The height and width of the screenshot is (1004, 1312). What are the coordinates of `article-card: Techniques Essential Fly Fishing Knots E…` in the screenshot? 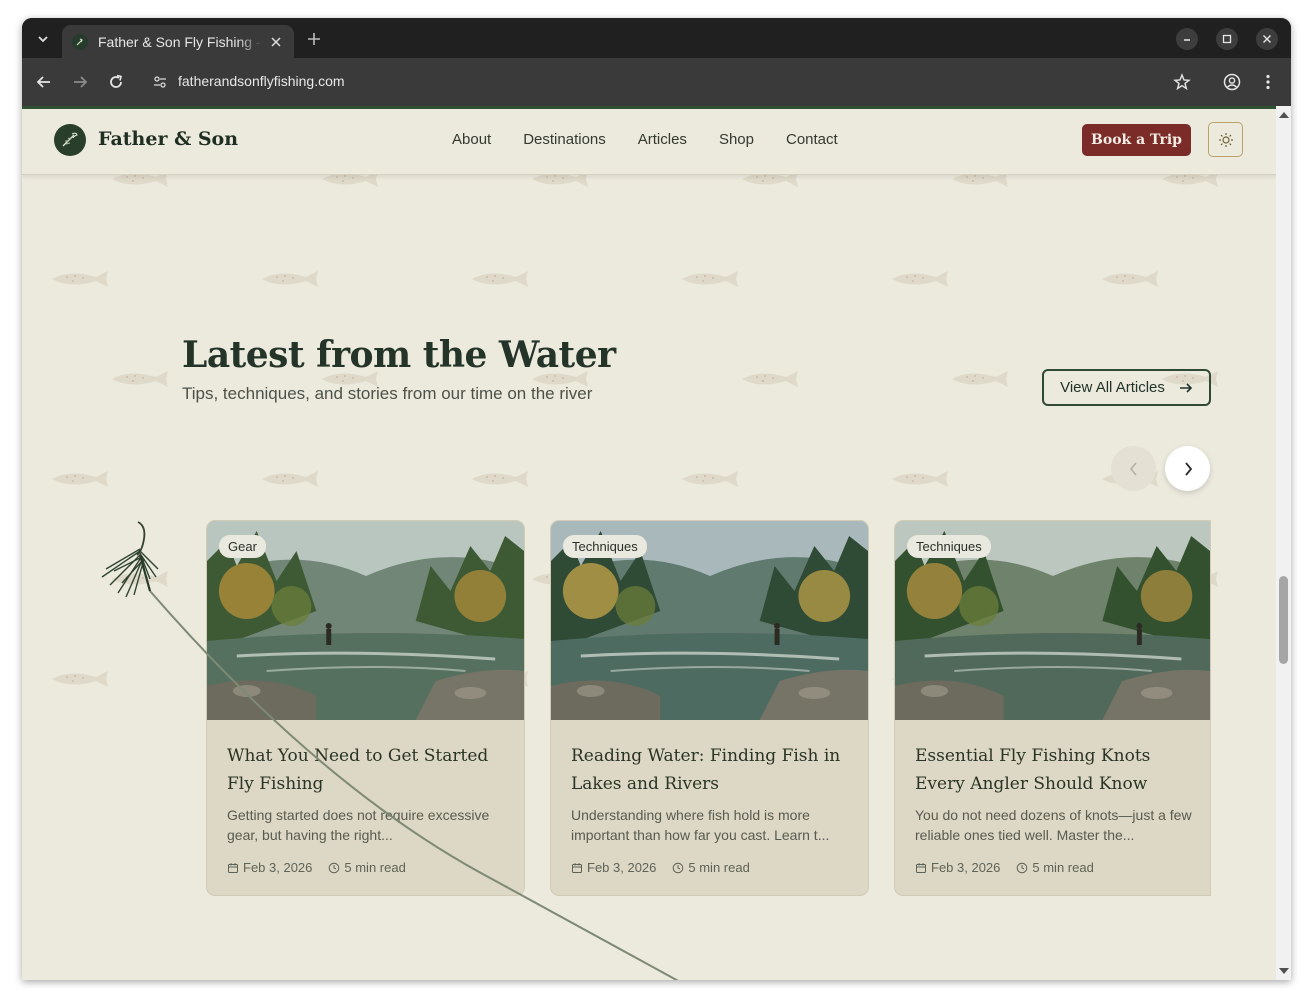 It's located at (1052, 708).